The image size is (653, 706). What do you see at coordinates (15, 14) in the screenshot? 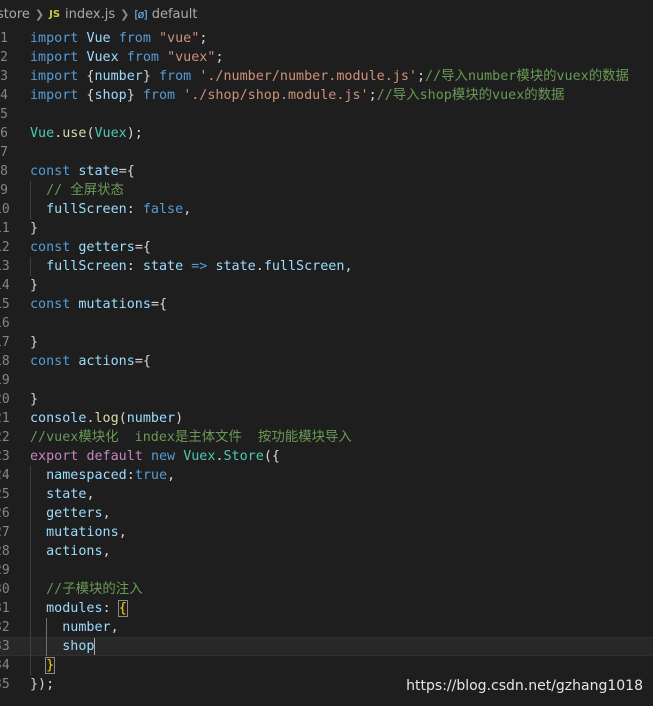
I see `breadcrumb-folder: store` at bounding box center [15, 14].